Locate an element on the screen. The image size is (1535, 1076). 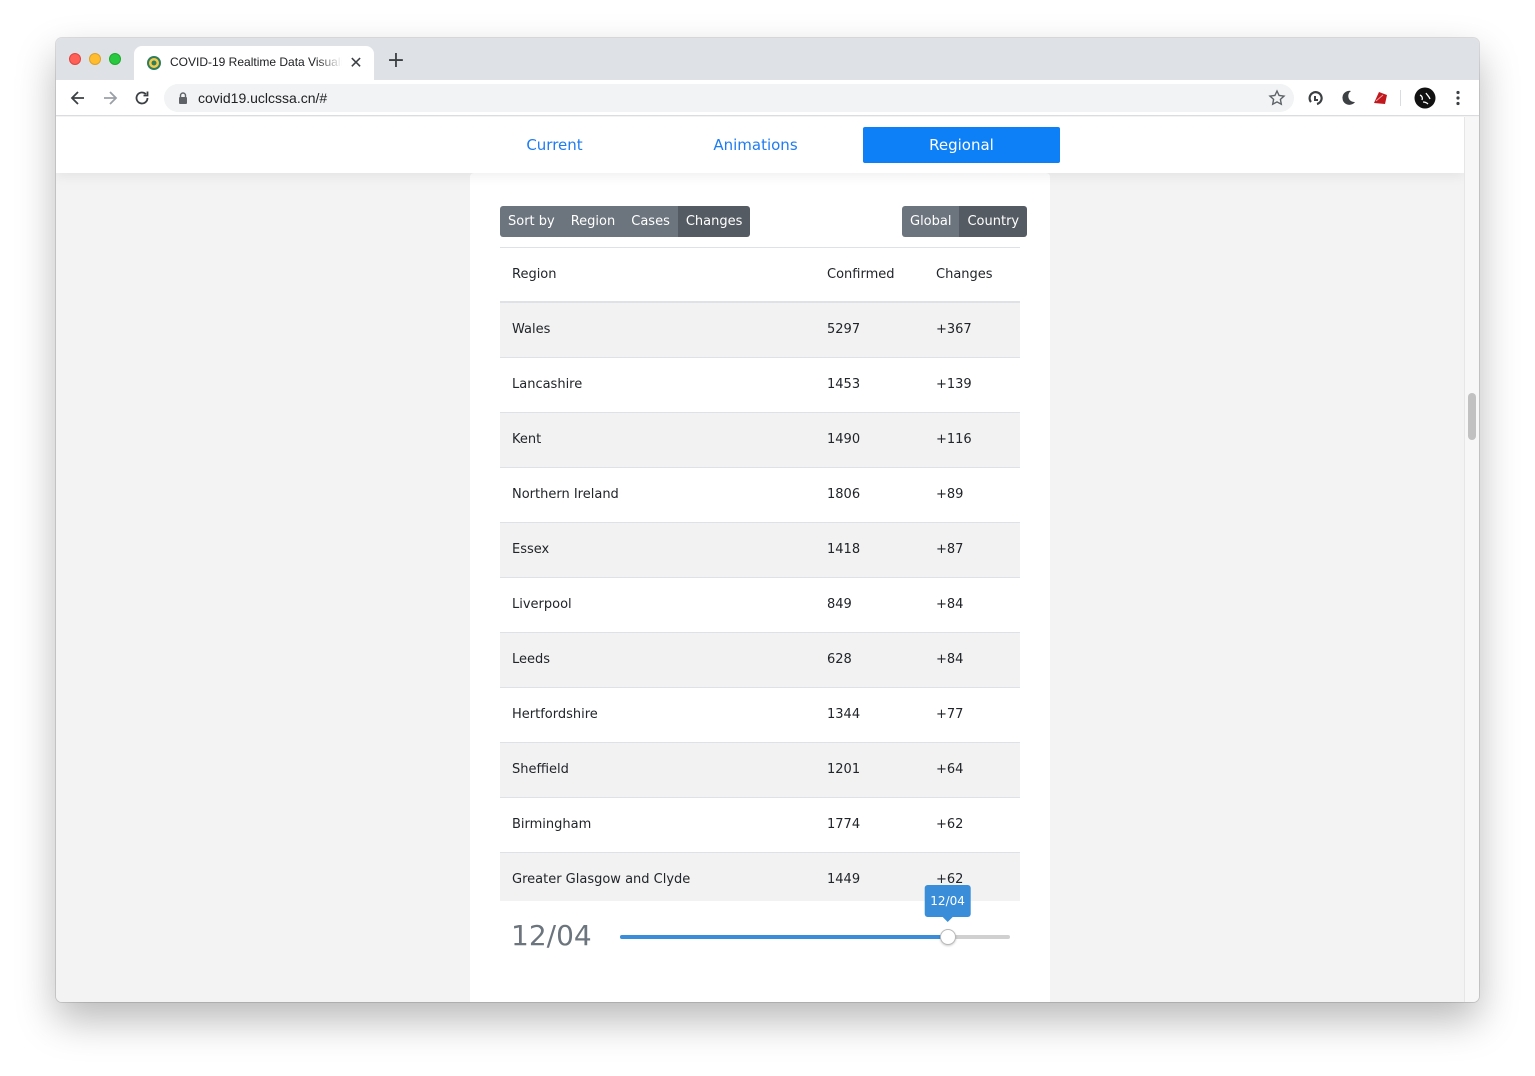
page-scrollbar is located at coordinates (1471, 559).